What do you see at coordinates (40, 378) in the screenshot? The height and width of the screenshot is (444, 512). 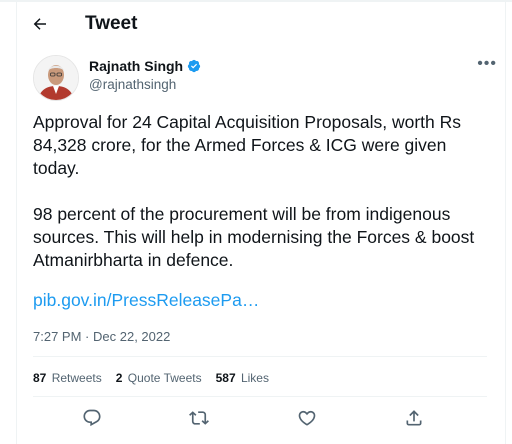 I see `retweets-count: 87` at bounding box center [40, 378].